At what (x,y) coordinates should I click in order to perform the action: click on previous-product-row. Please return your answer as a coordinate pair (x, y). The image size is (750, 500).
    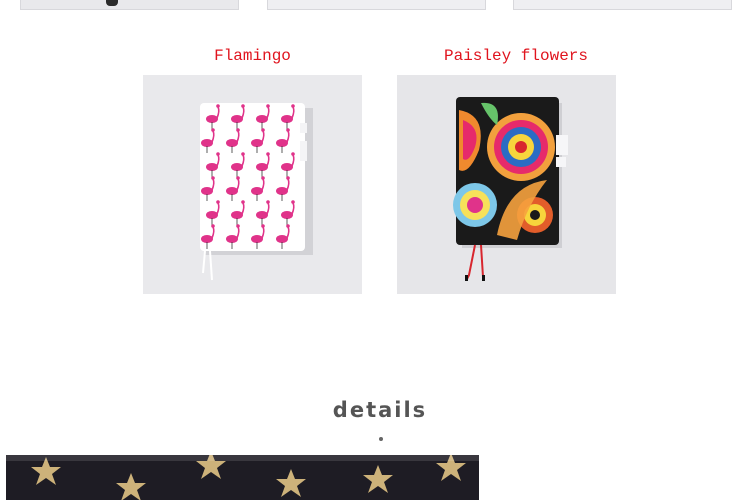
    Looking at the image, I should click on (375, 7).